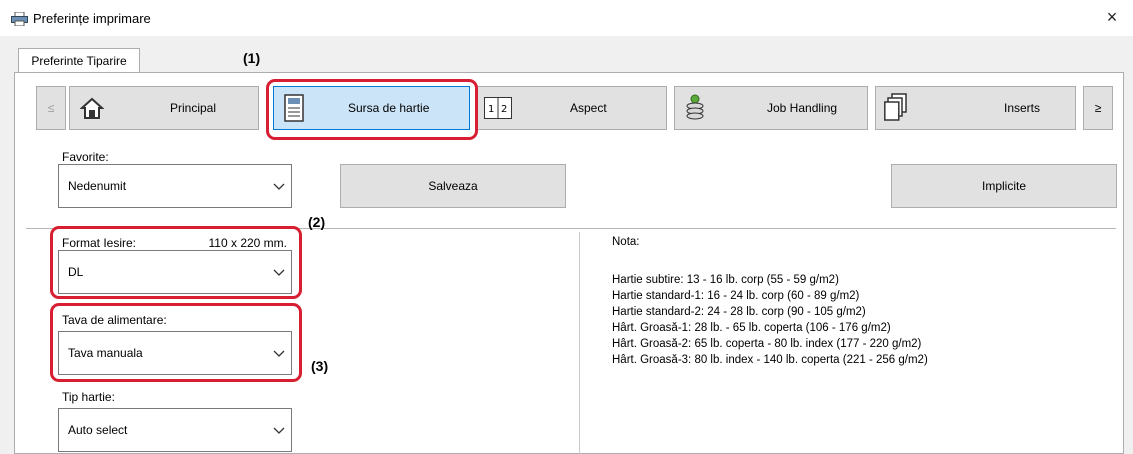 This screenshot has height=454, width=1133. Describe the element at coordinates (975, 108) in the screenshot. I see `nav-inserts-button: Inserts` at that location.